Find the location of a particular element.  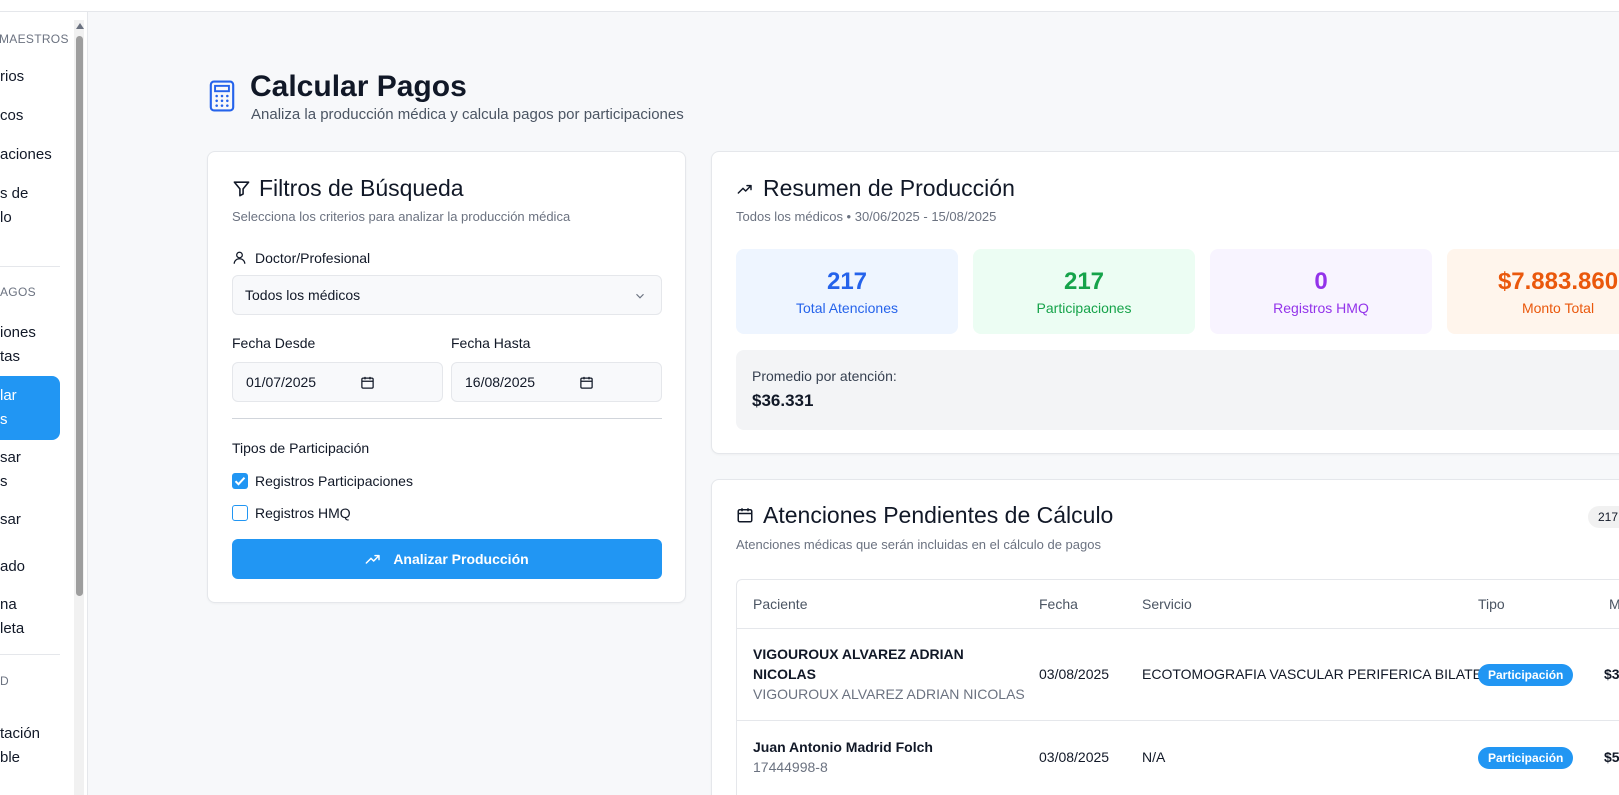

sidebar-item-9-line-1: na is located at coordinates (8, 604).